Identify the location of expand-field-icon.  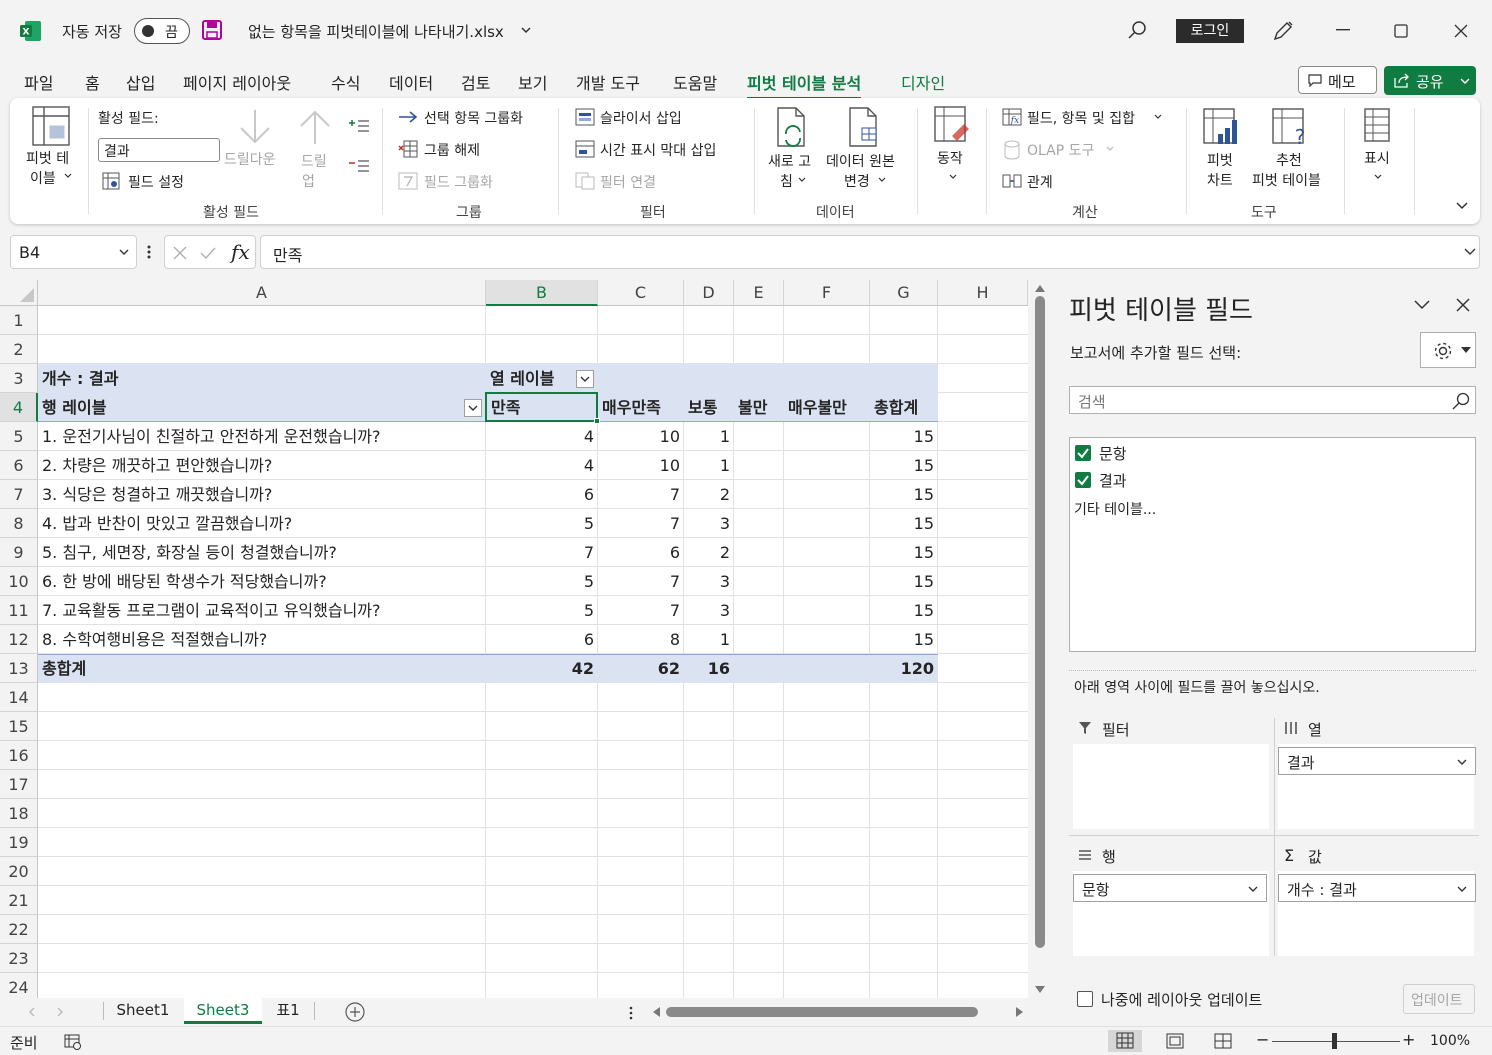
(359, 126).